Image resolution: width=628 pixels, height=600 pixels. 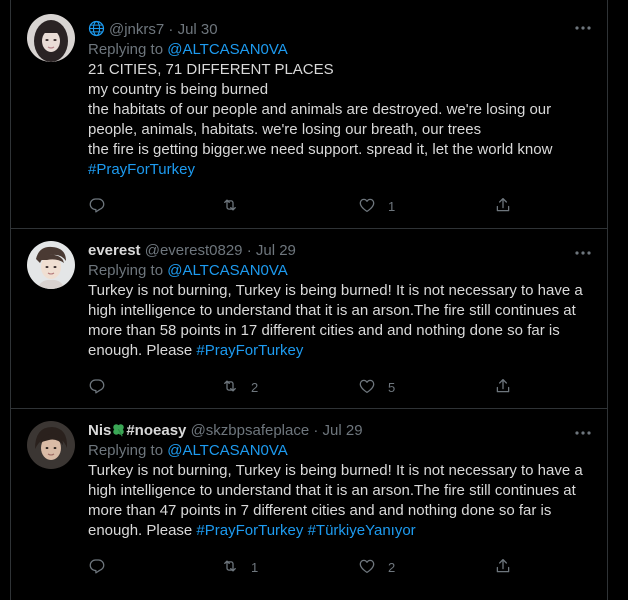 I want to click on globe-icon, so click(x=96, y=28).